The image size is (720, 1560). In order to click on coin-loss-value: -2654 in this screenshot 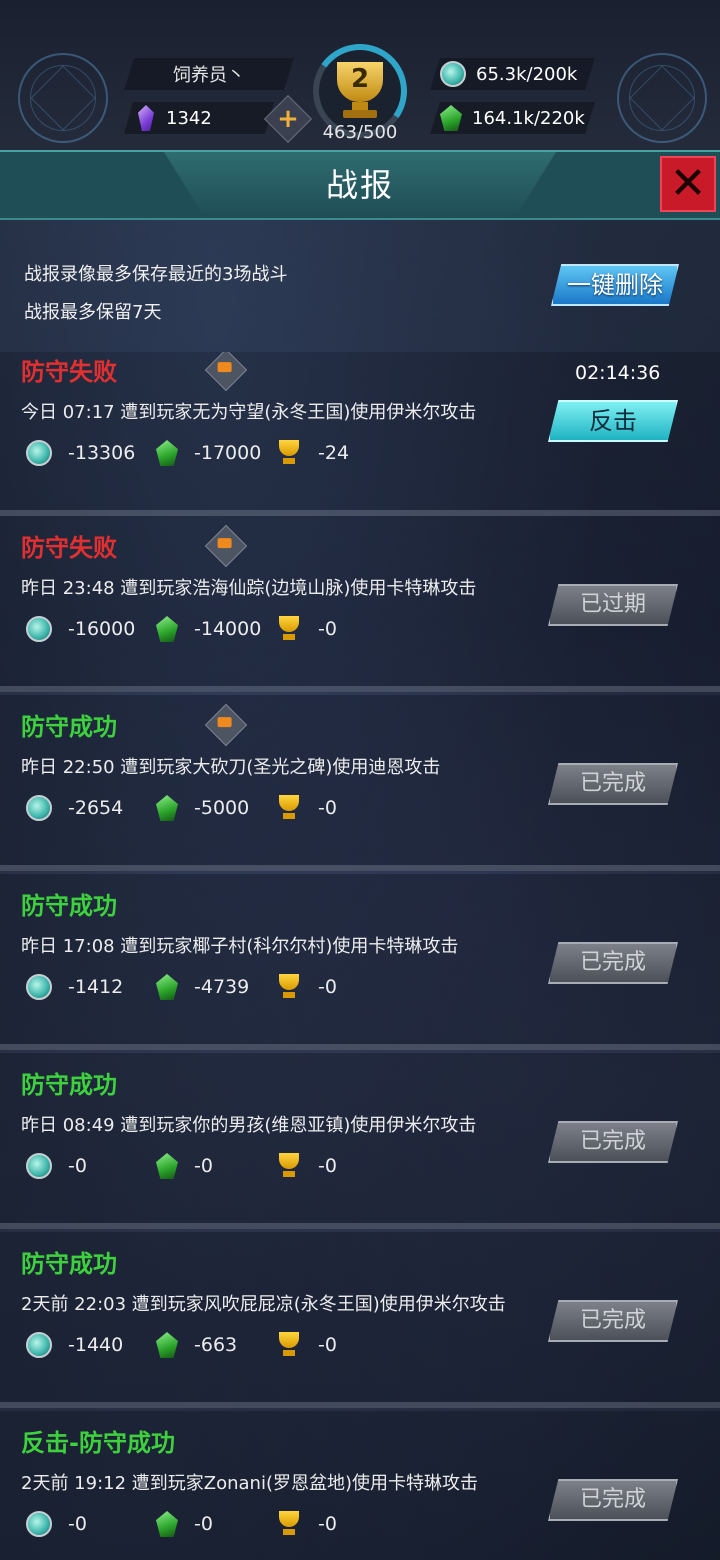, I will do `click(96, 808)`.